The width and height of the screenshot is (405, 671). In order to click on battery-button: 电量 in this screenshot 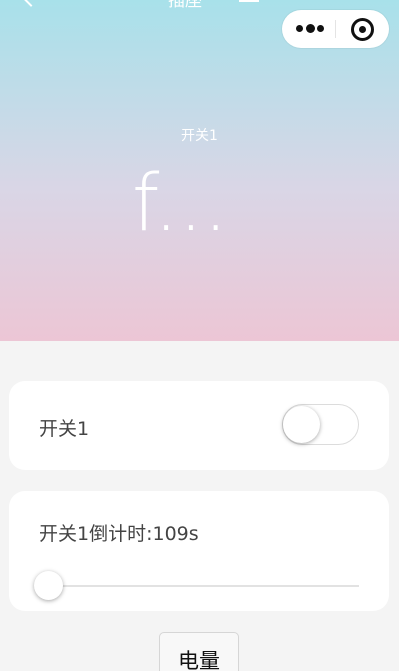, I will do `click(199, 651)`.